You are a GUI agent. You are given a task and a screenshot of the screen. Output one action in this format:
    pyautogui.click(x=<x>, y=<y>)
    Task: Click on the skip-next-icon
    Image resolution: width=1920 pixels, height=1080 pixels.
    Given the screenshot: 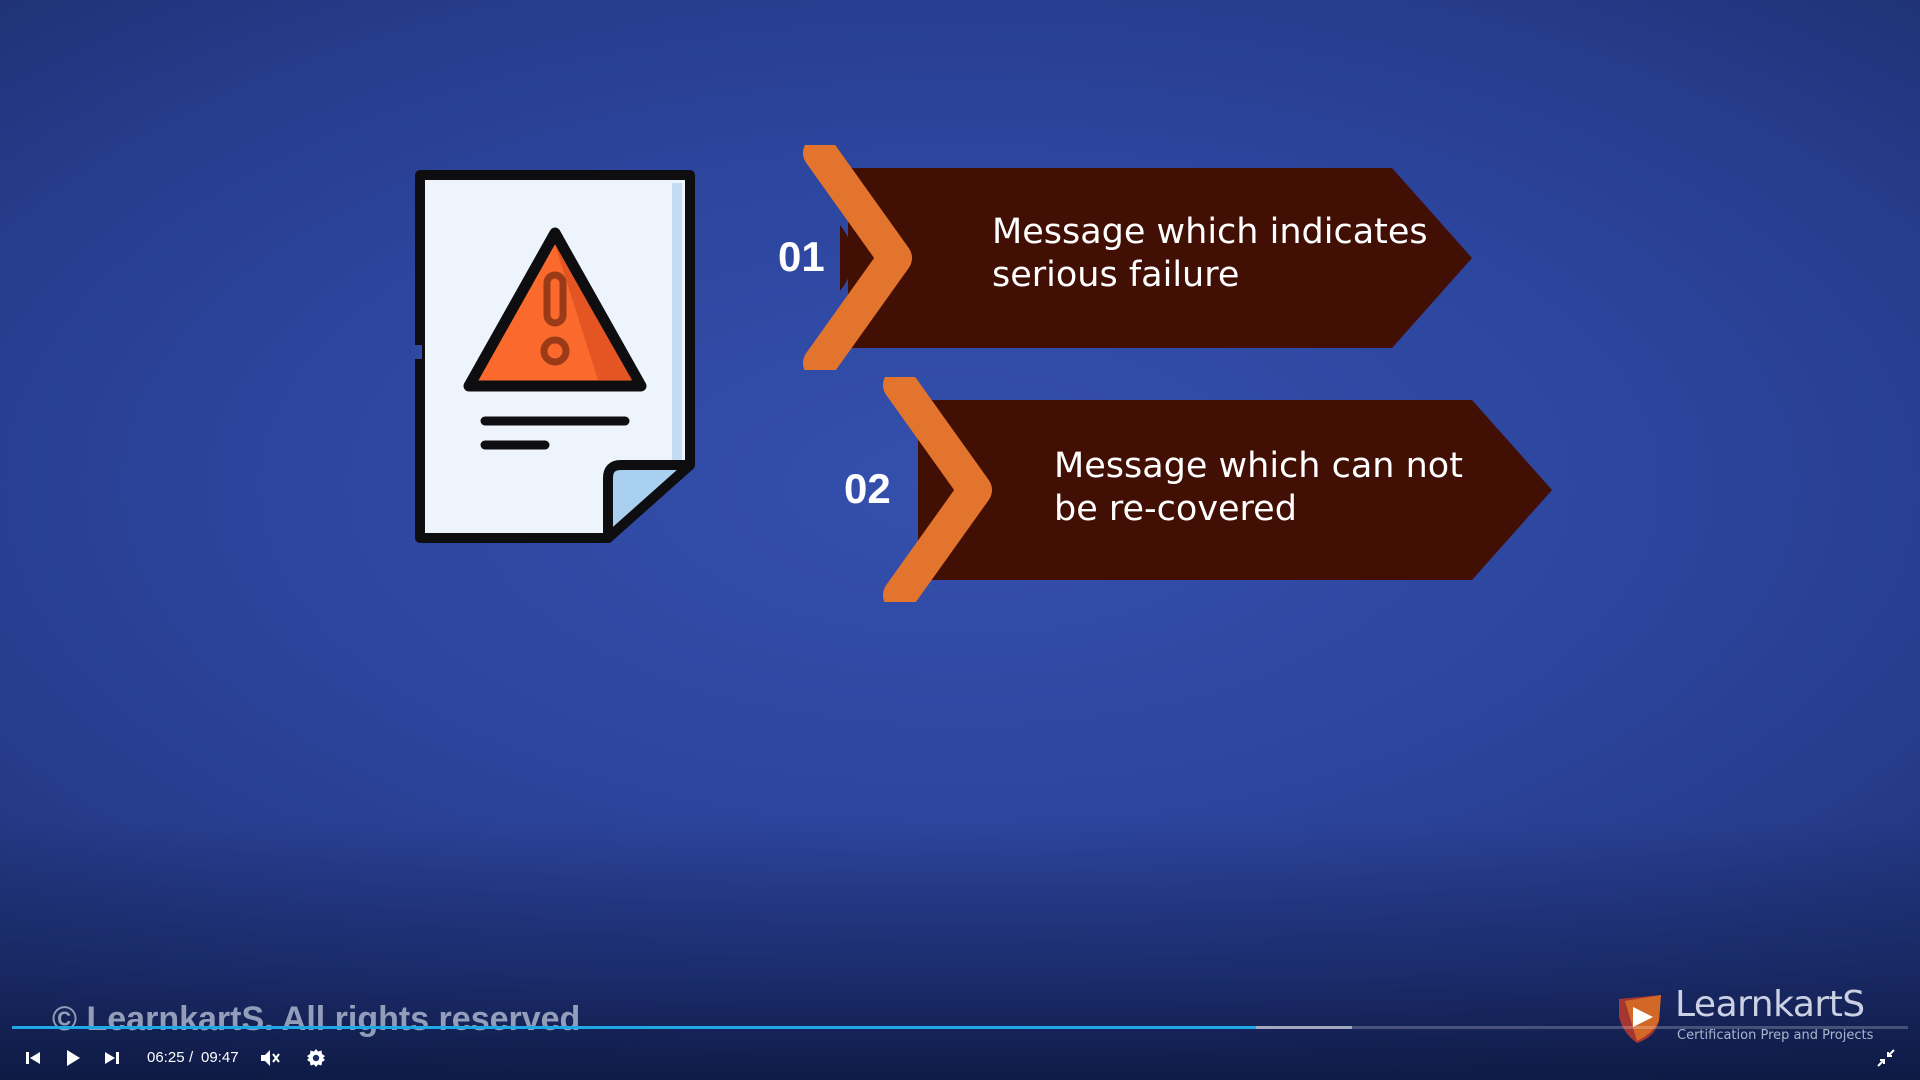 What is the action you would take?
    pyautogui.click(x=112, y=1058)
    